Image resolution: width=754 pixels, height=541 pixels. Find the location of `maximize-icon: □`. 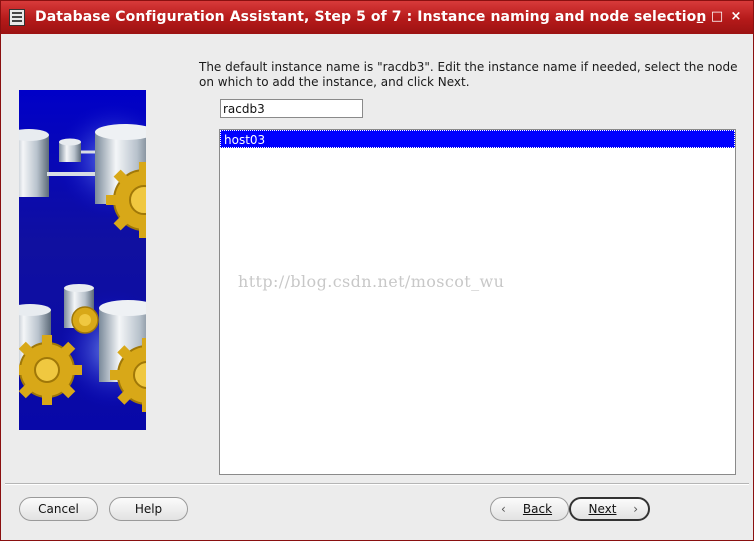

maximize-icon: □ is located at coordinates (717, 17).